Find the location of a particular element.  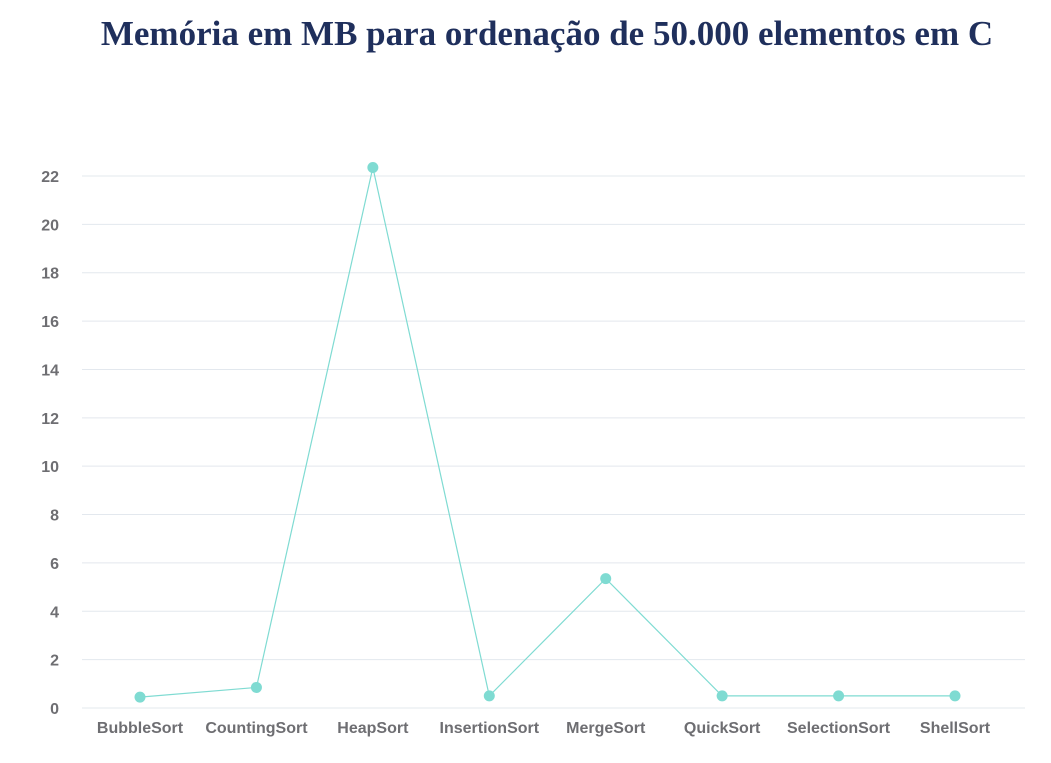

x-tick-label: SelectionSort is located at coordinates (839, 728).